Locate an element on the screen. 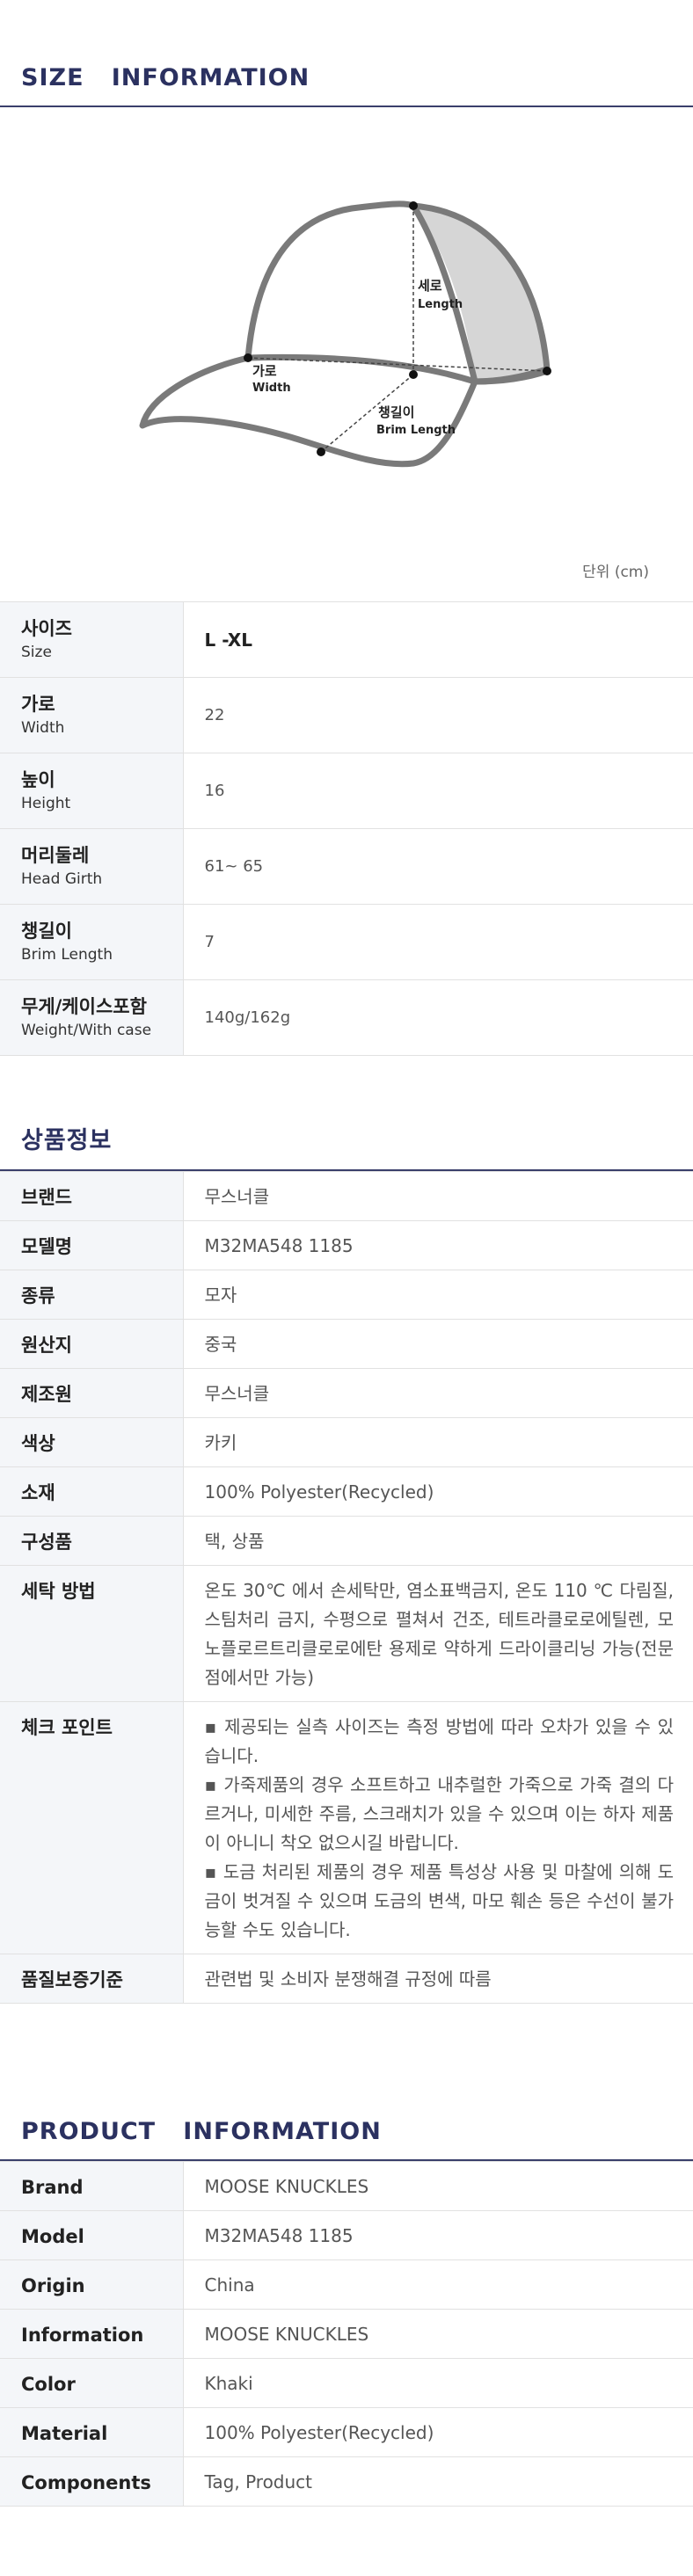 The width and height of the screenshot is (693, 2576). row-label: 브랜드 is located at coordinates (92, 1196).